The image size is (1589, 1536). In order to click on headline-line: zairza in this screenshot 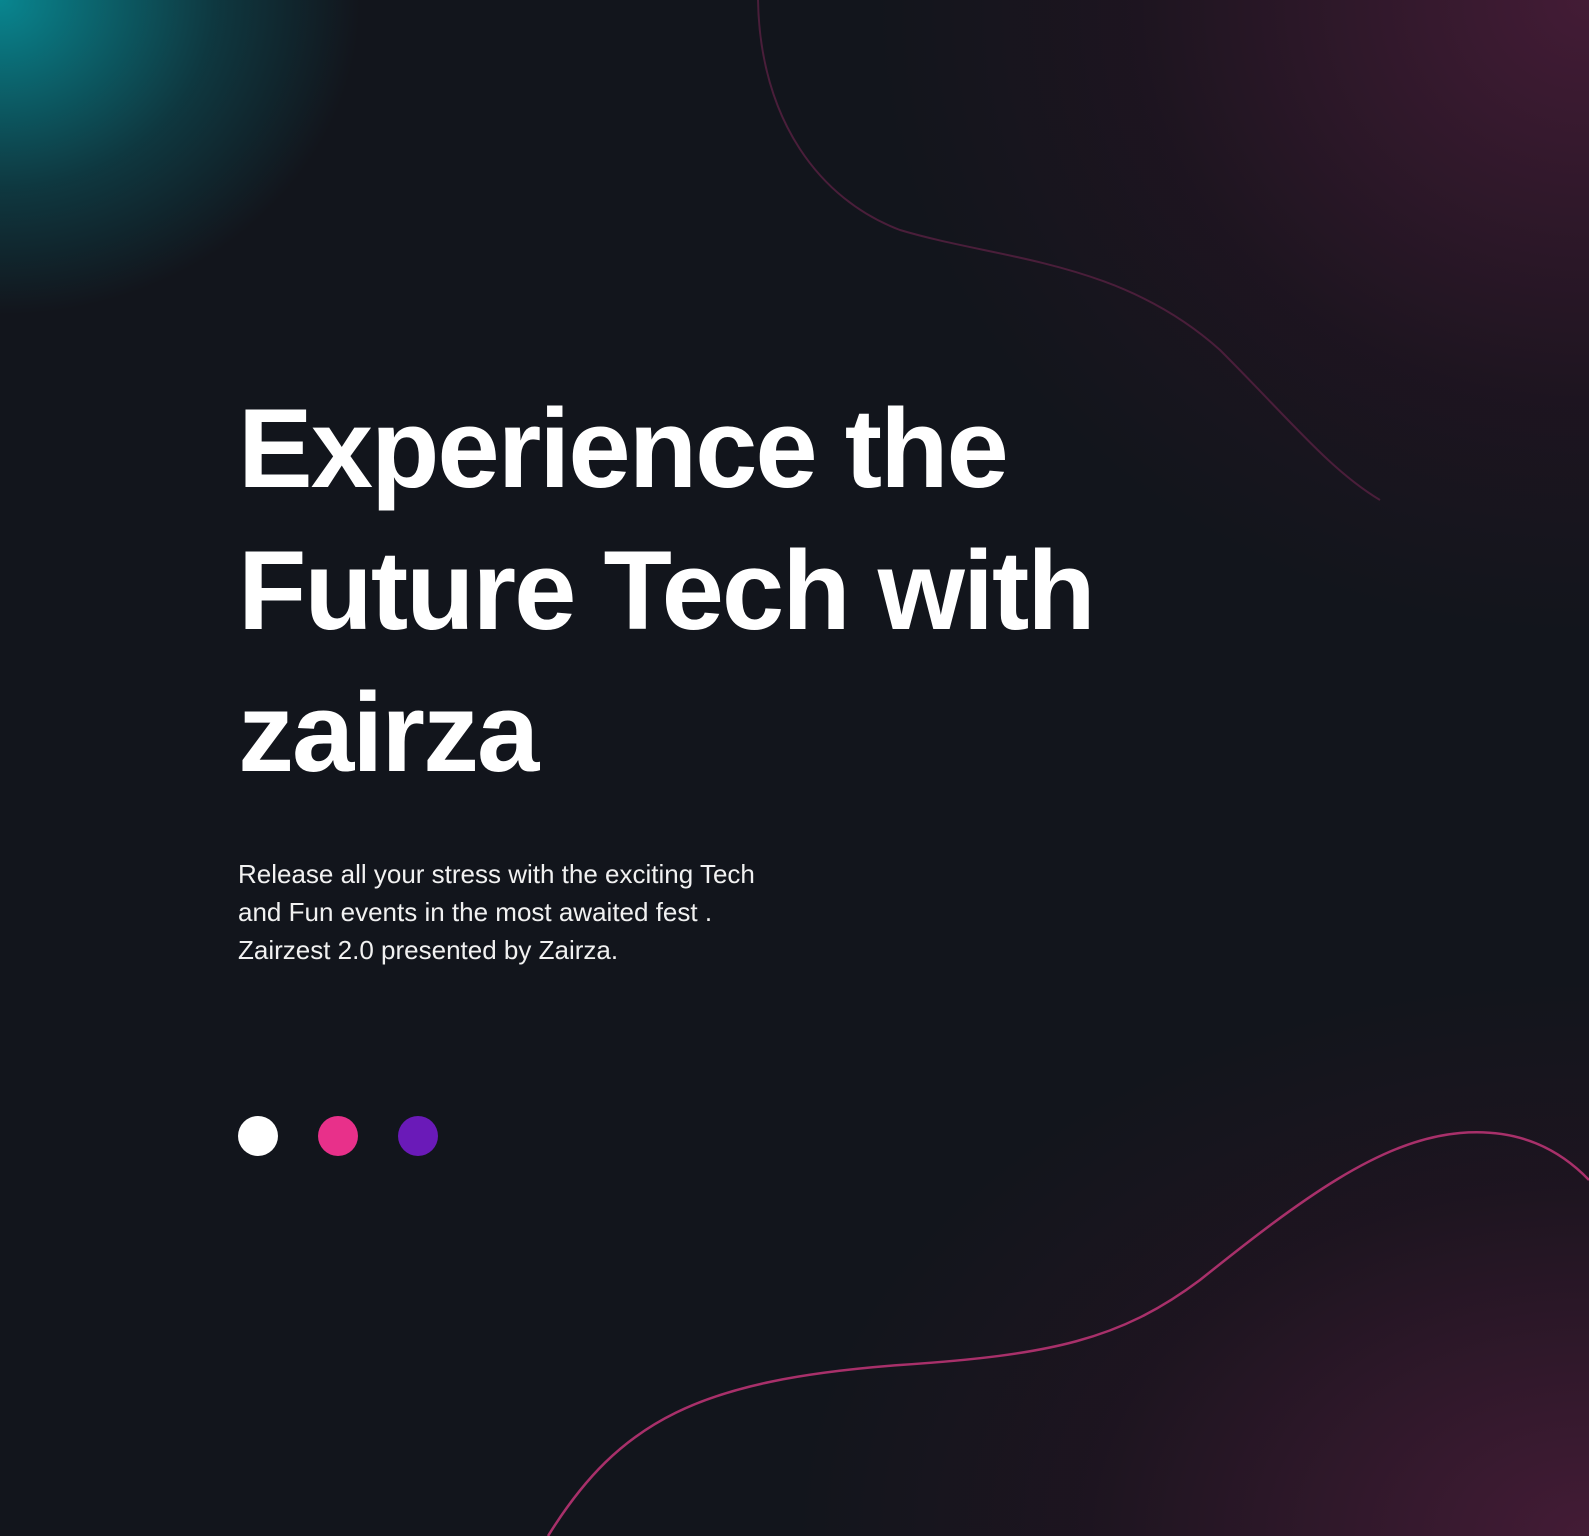, I will do `click(388, 732)`.